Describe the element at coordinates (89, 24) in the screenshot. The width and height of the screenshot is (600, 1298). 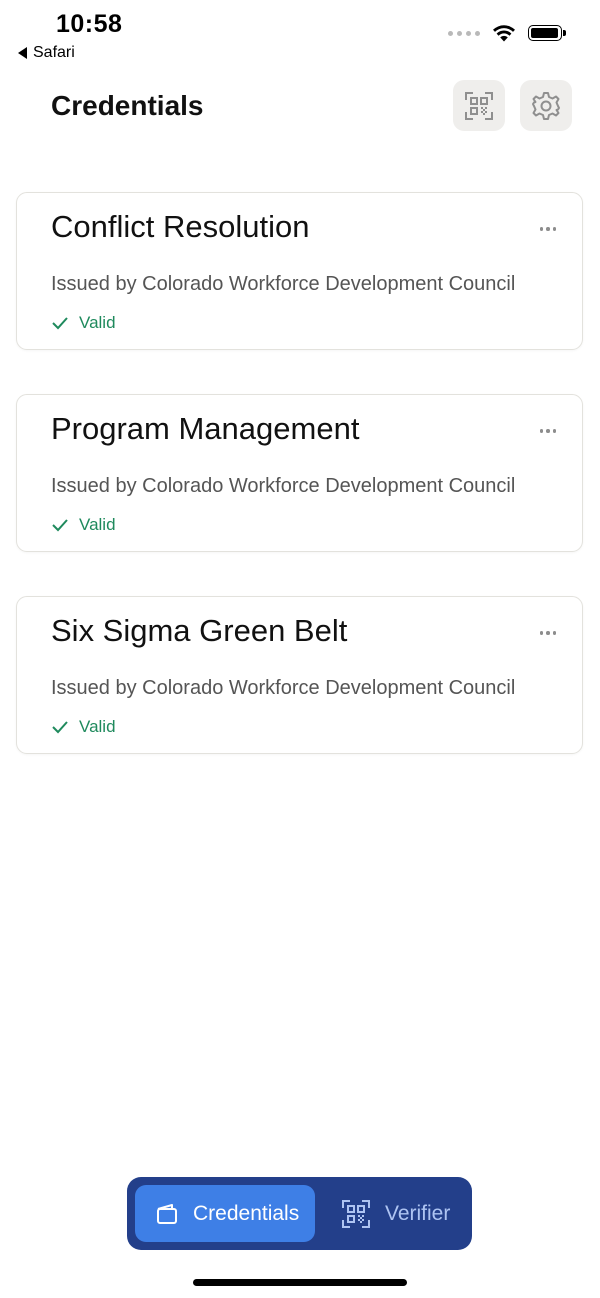
I see `status-time: 10:58` at that location.